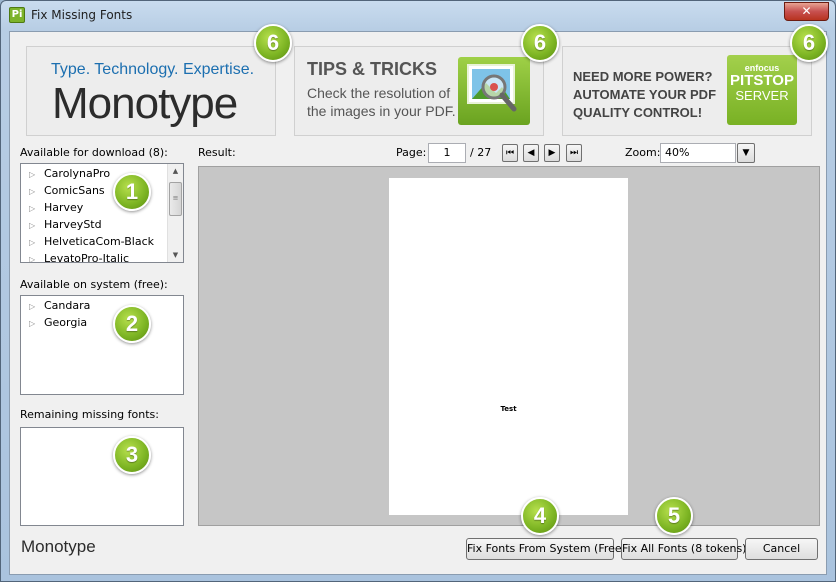 The height and width of the screenshot is (582, 836). I want to click on close-window-button: ✕, so click(806, 11).